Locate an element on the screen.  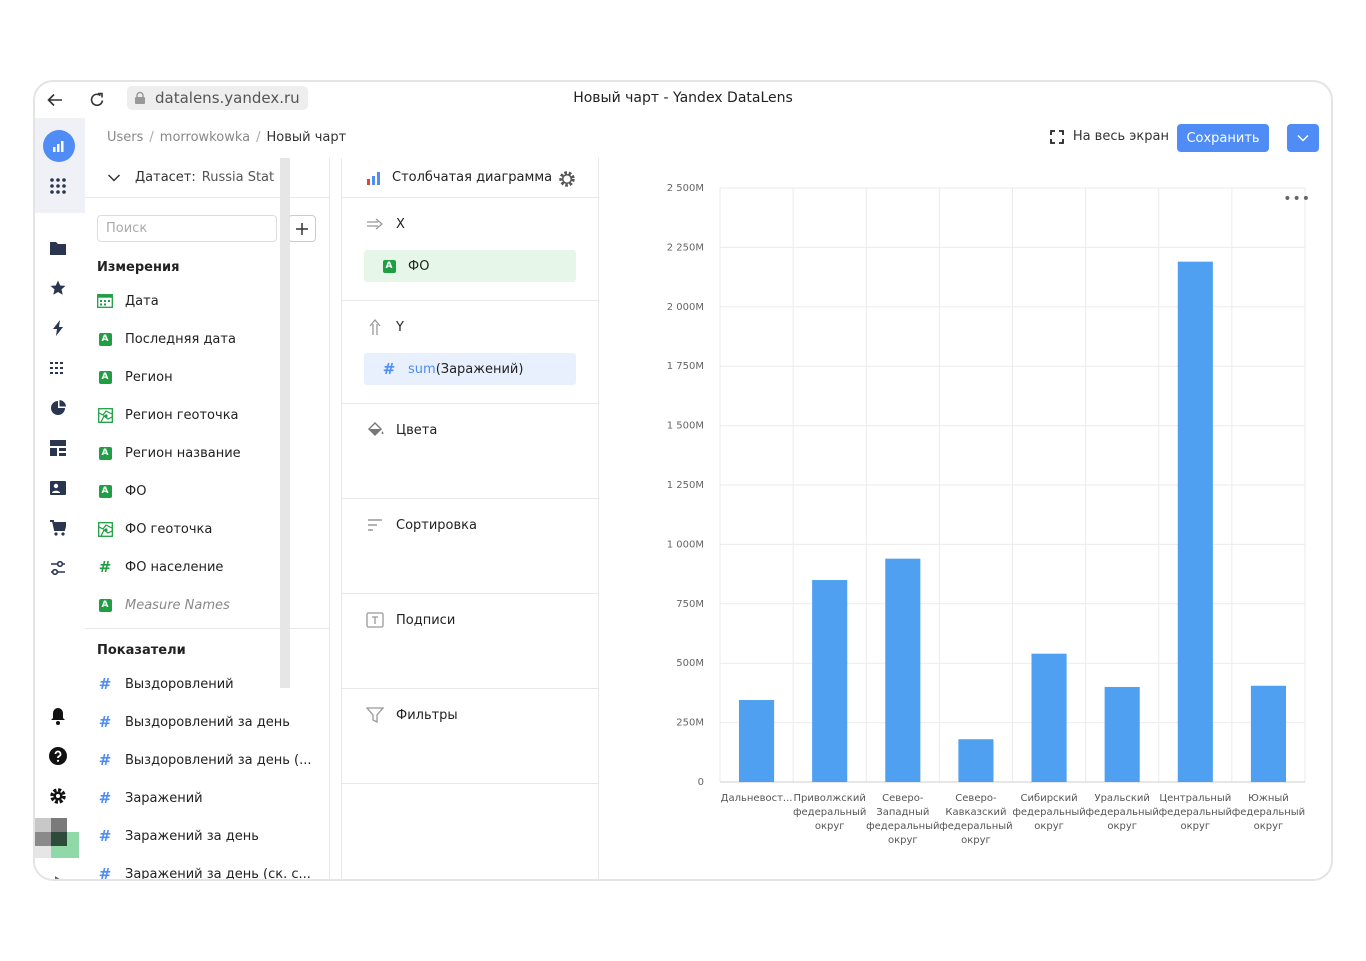
measure-field: # Выздоровлений за день is located at coordinates (207, 722).